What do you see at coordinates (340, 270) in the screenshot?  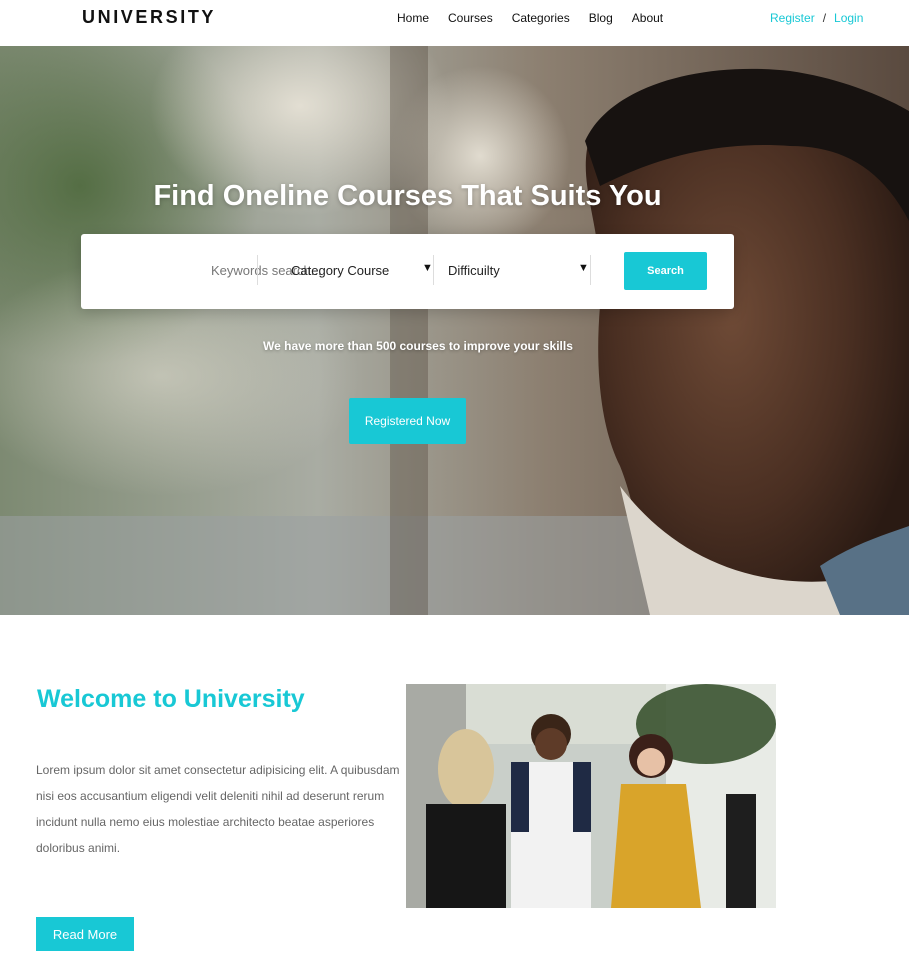 I see `category-select: Category Course` at bounding box center [340, 270].